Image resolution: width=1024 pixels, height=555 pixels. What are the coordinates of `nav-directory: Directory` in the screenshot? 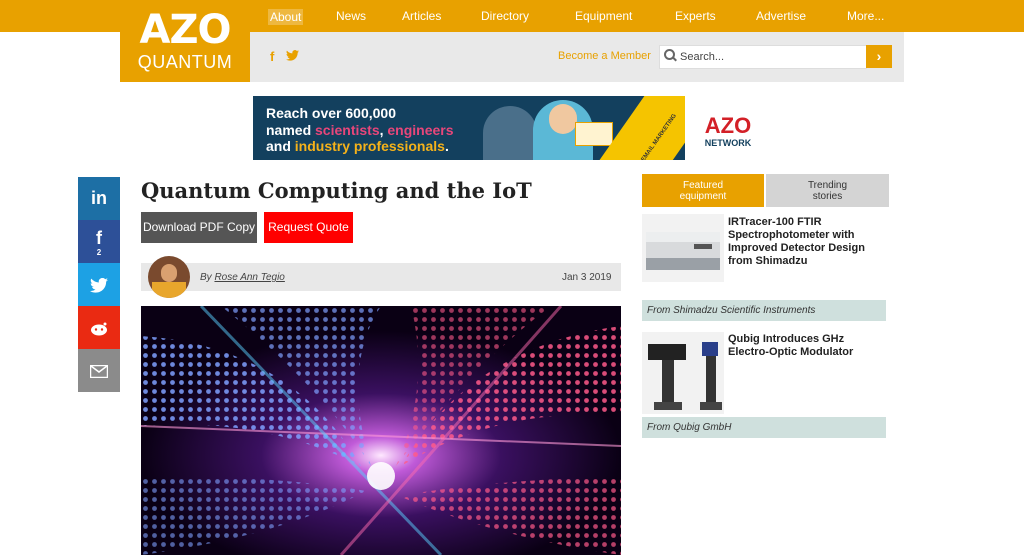 It's located at (505, 16).